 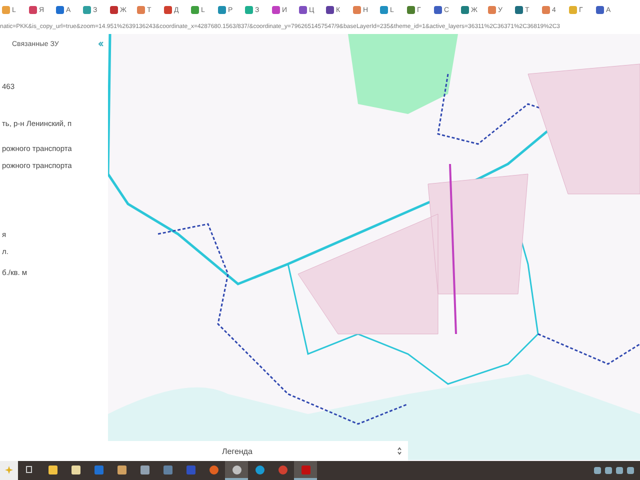 I want to click on sparkle-icon, so click(x=9, y=470).